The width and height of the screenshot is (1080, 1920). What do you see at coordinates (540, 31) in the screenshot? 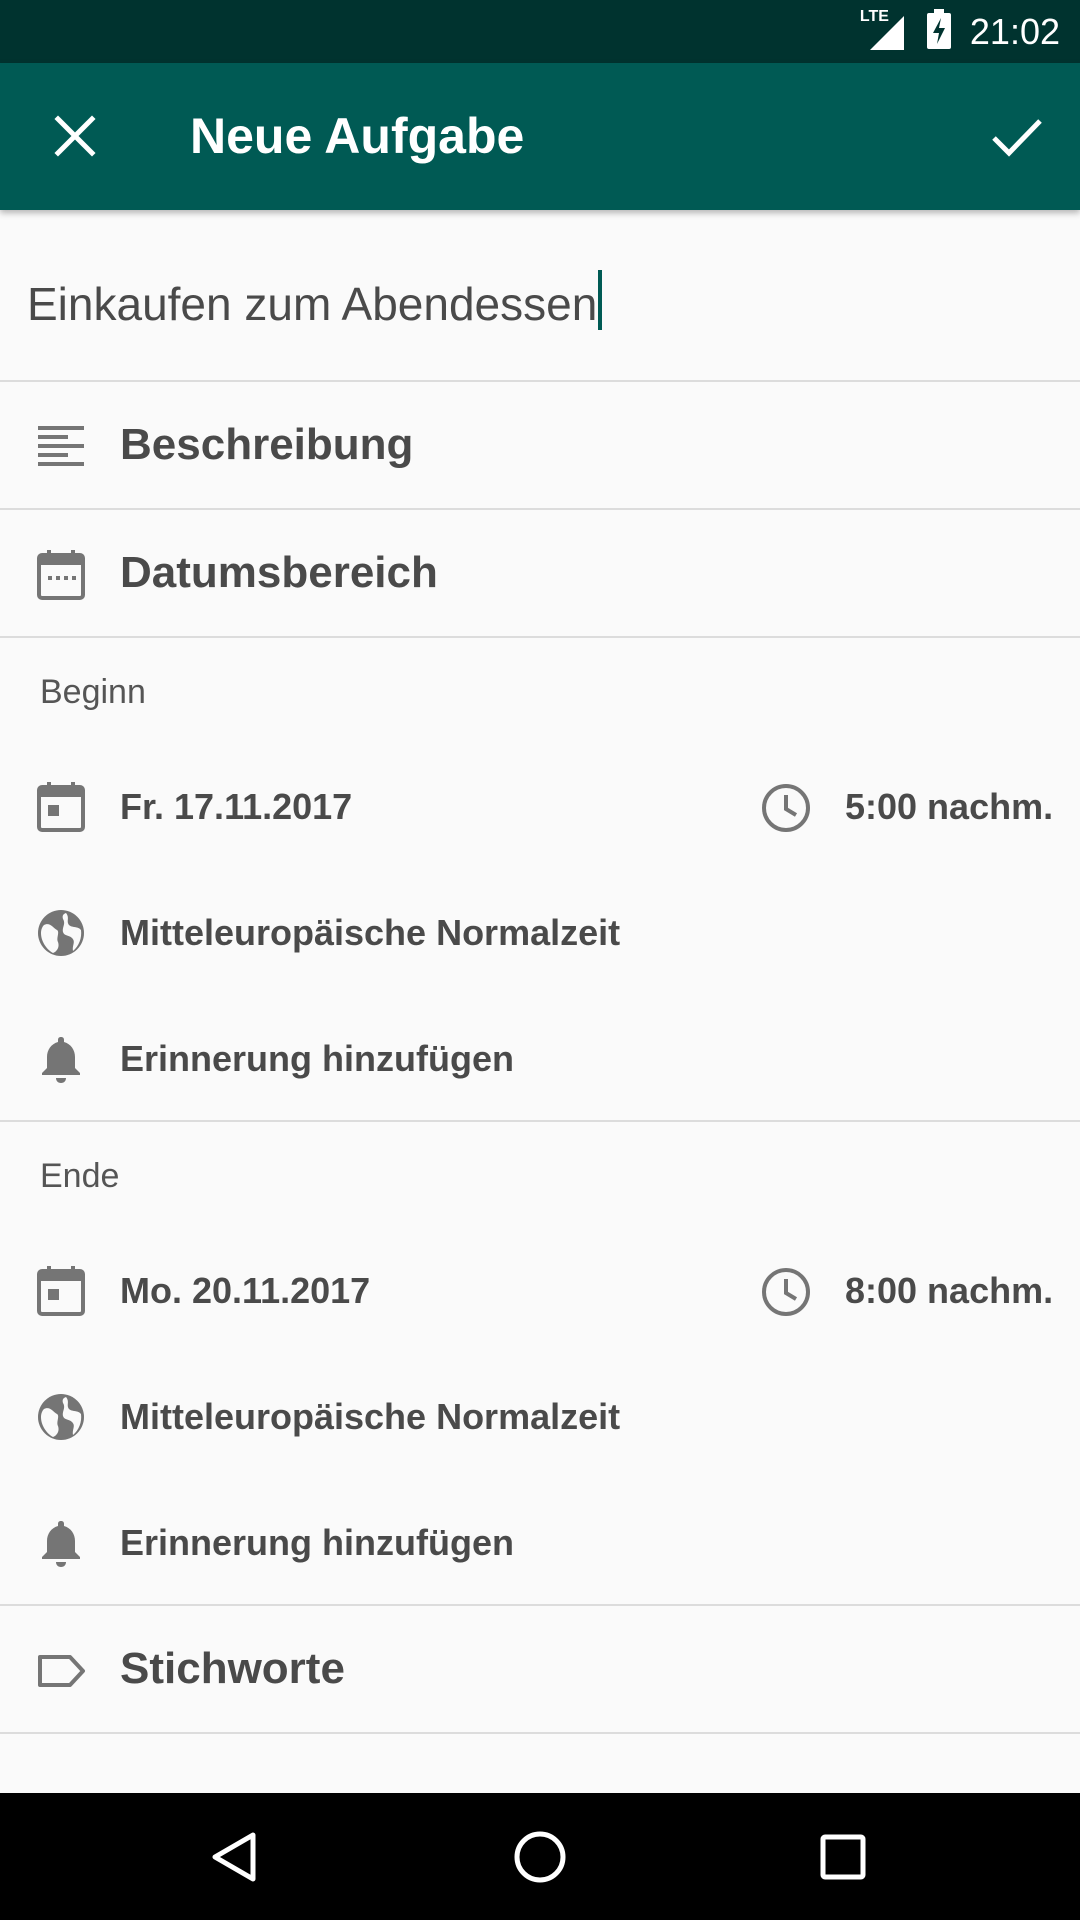
I see `status-bar: LTE 21:02` at bounding box center [540, 31].